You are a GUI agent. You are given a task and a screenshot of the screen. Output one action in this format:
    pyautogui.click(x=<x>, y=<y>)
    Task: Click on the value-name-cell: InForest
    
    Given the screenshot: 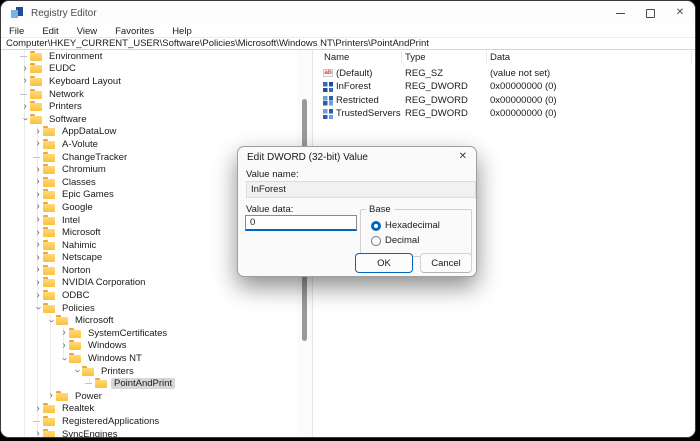 What is the action you would take?
    pyautogui.click(x=353, y=87)
    